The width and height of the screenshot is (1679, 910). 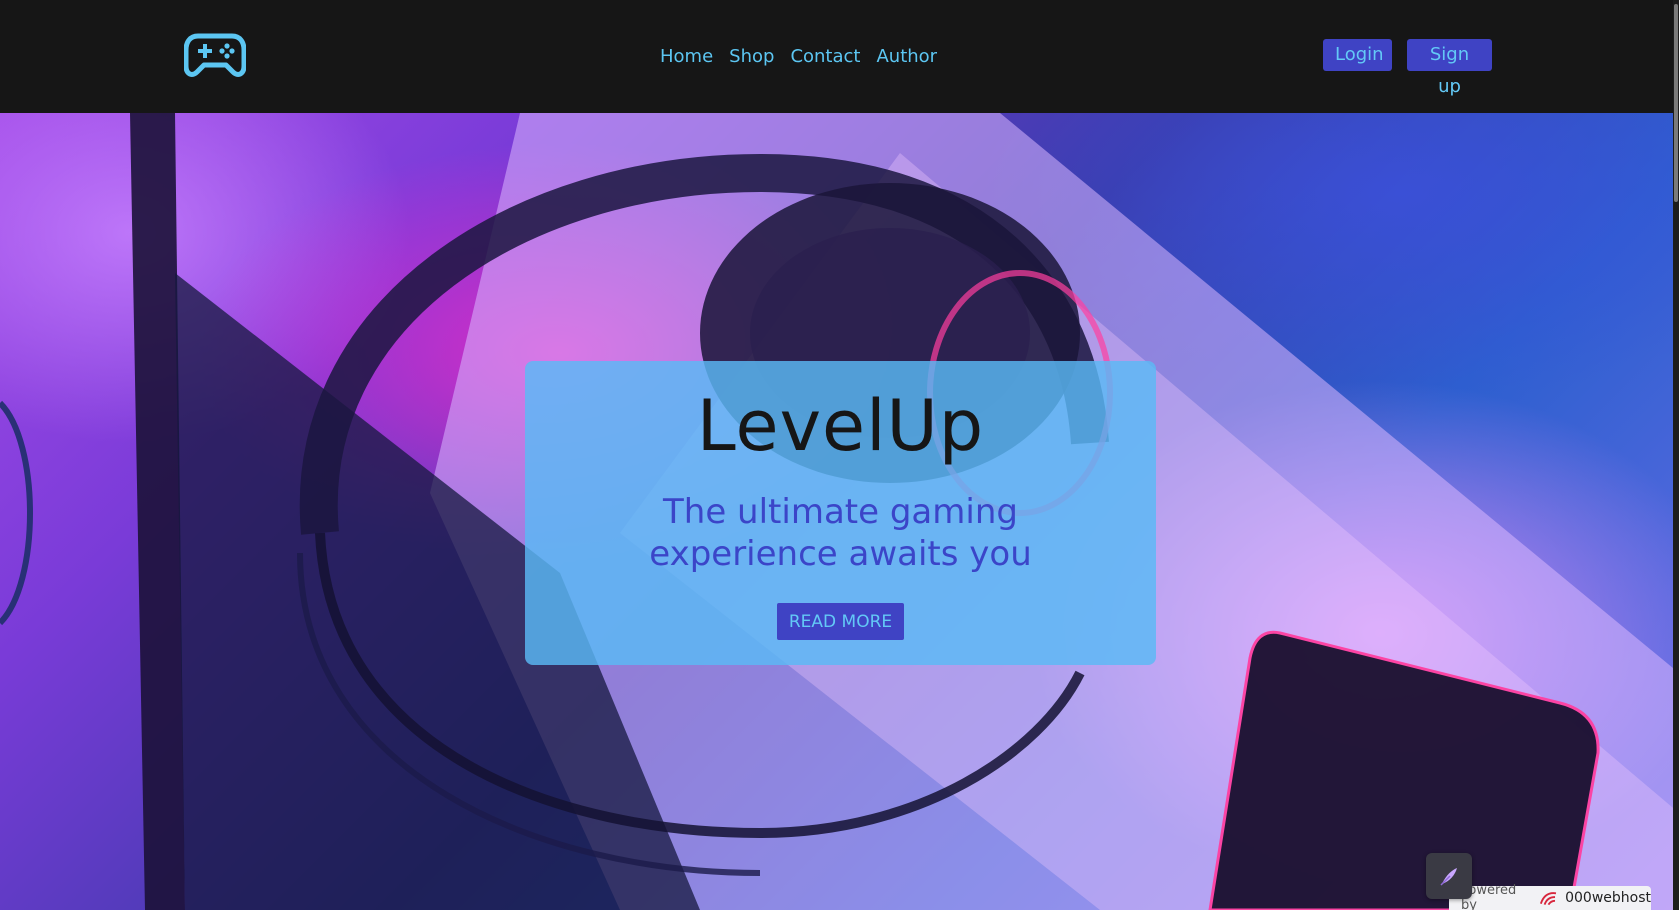 I want to click on read-more-button: READ MORE, so click(x=840, y=621).